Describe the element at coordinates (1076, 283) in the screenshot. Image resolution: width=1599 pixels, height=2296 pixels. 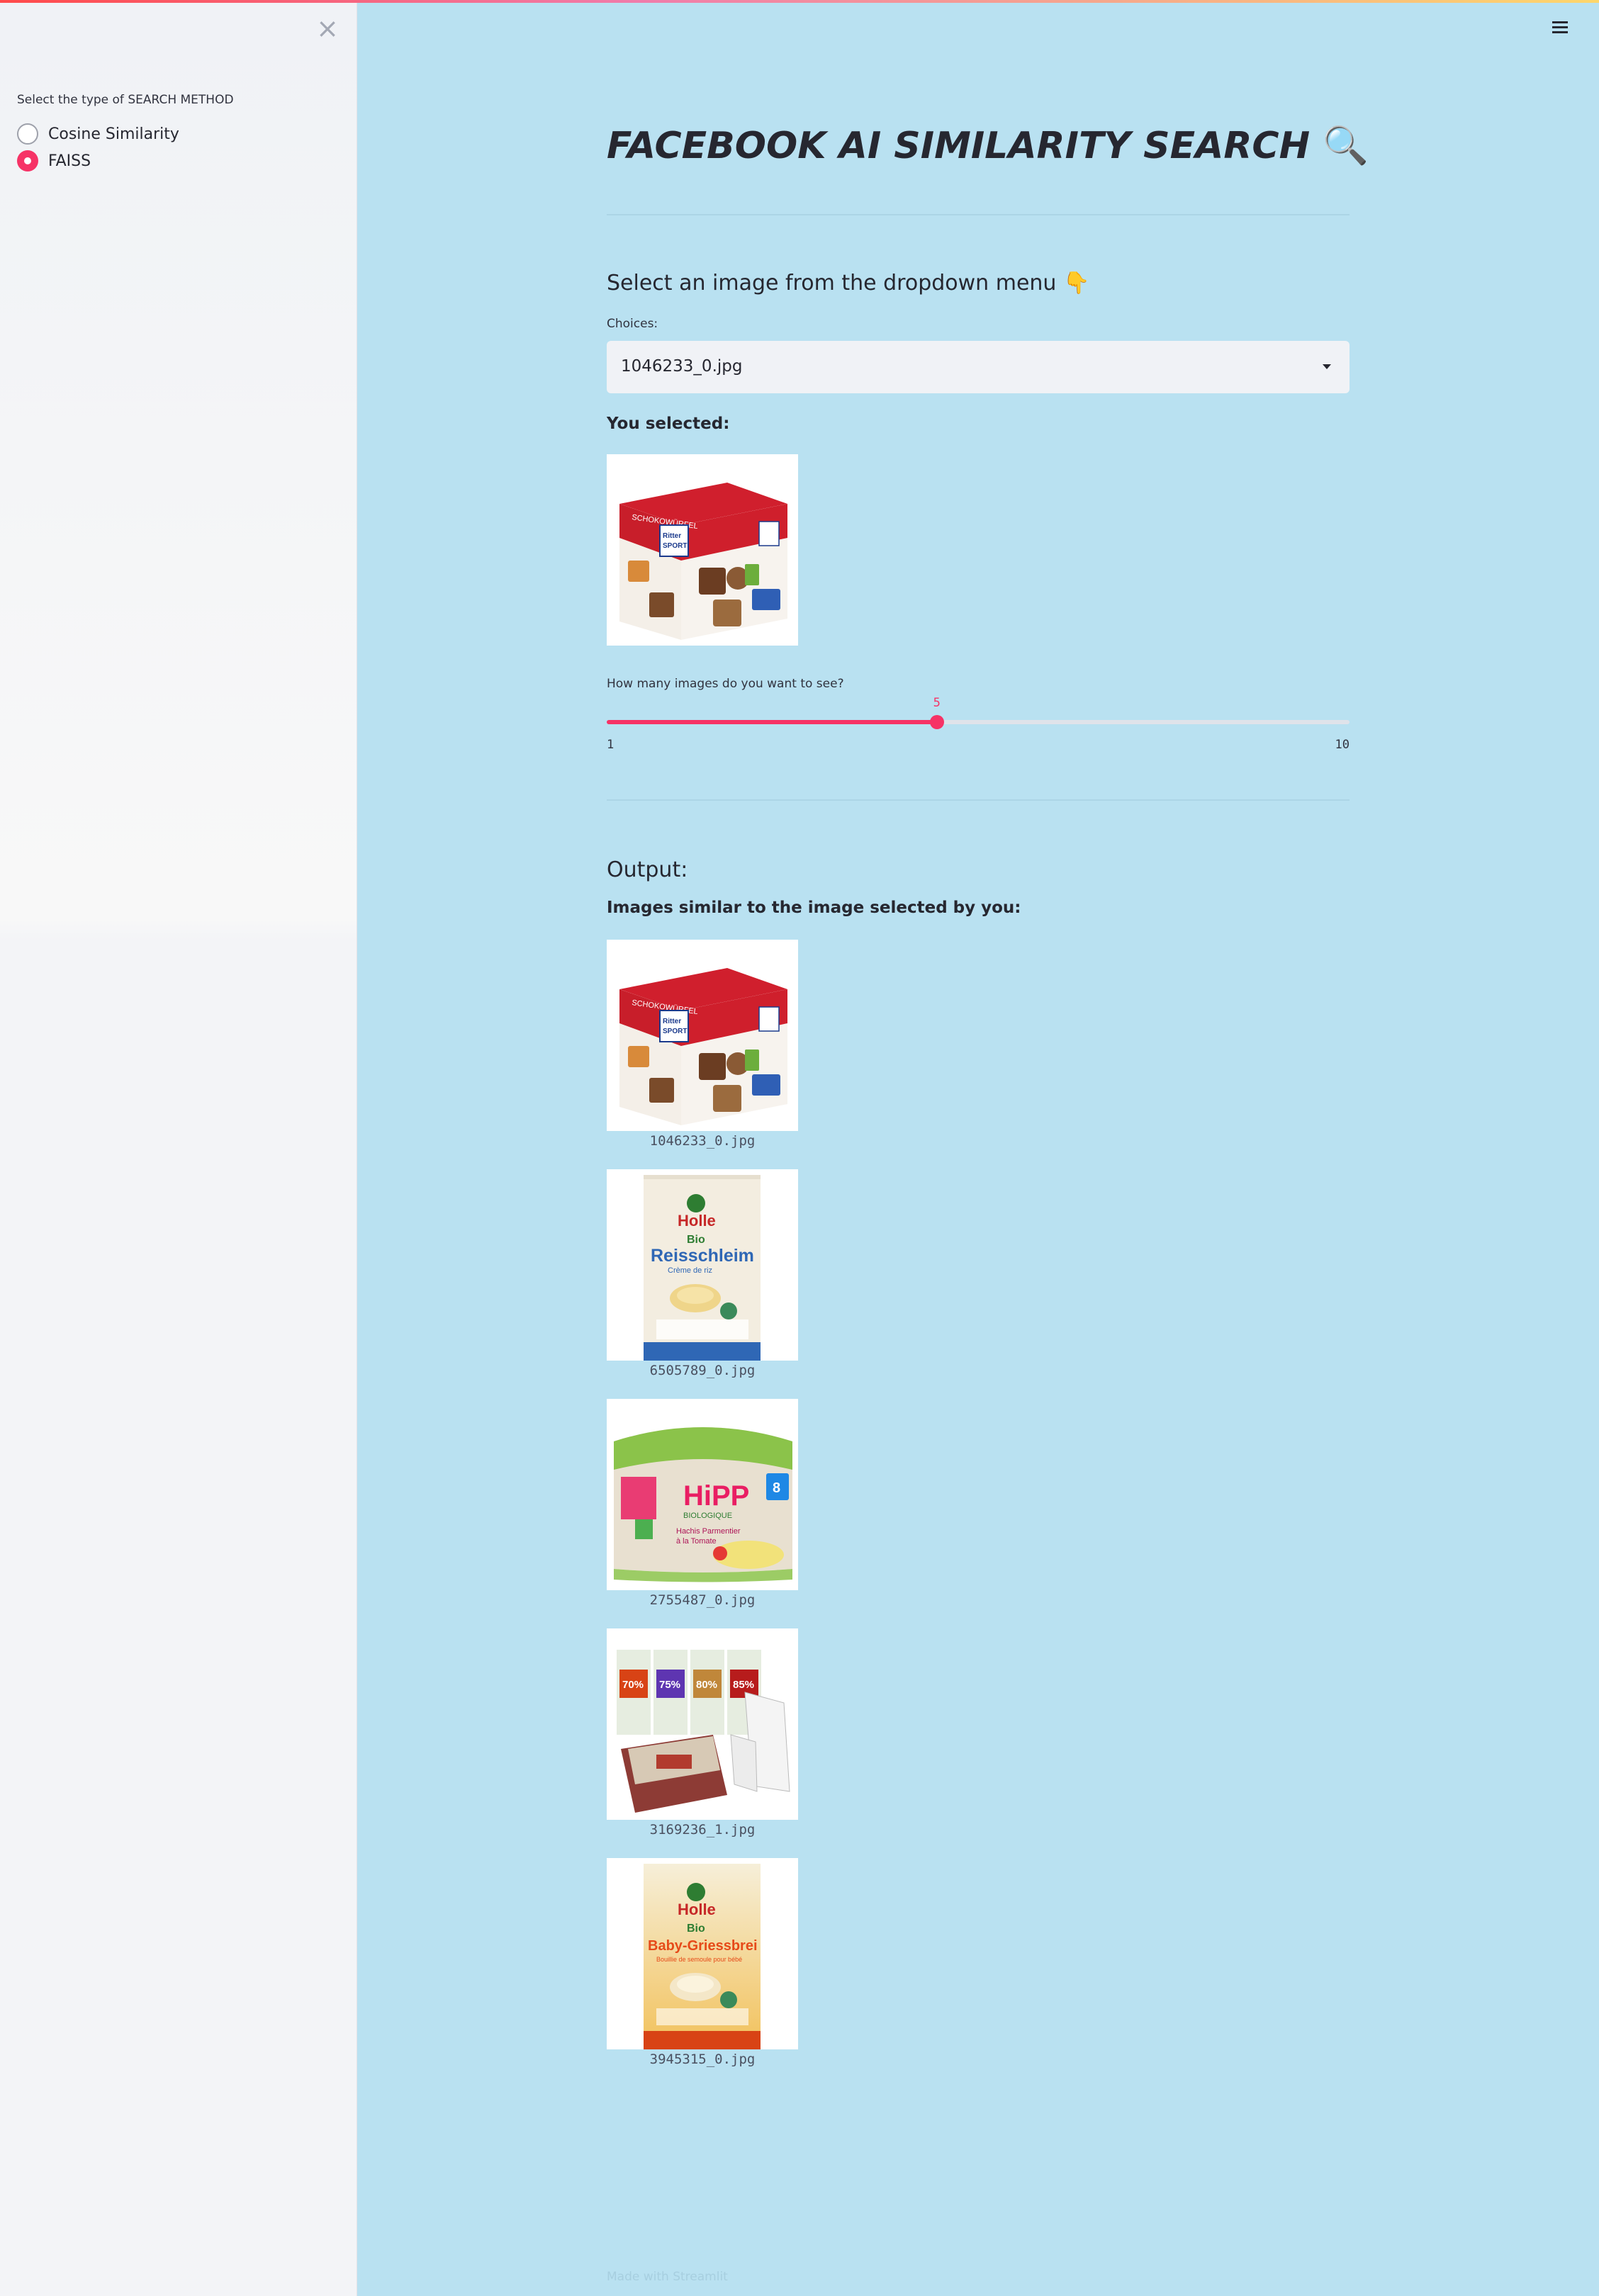
I see `pointing-down-icon: 👇` at that location.